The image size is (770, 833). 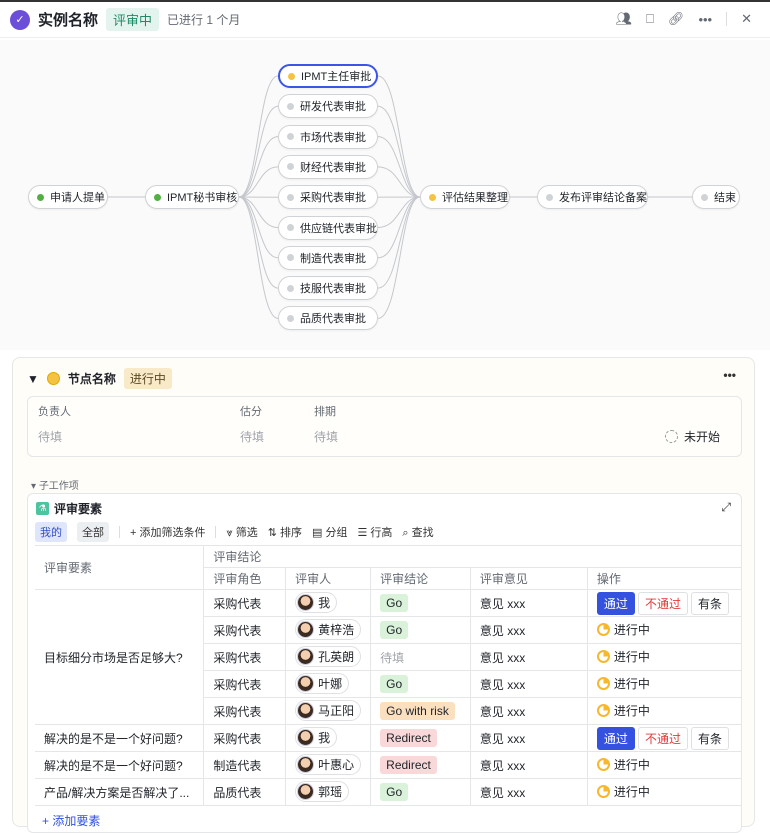 I want to click on more-icon: •••, so click(x=705, y=19).